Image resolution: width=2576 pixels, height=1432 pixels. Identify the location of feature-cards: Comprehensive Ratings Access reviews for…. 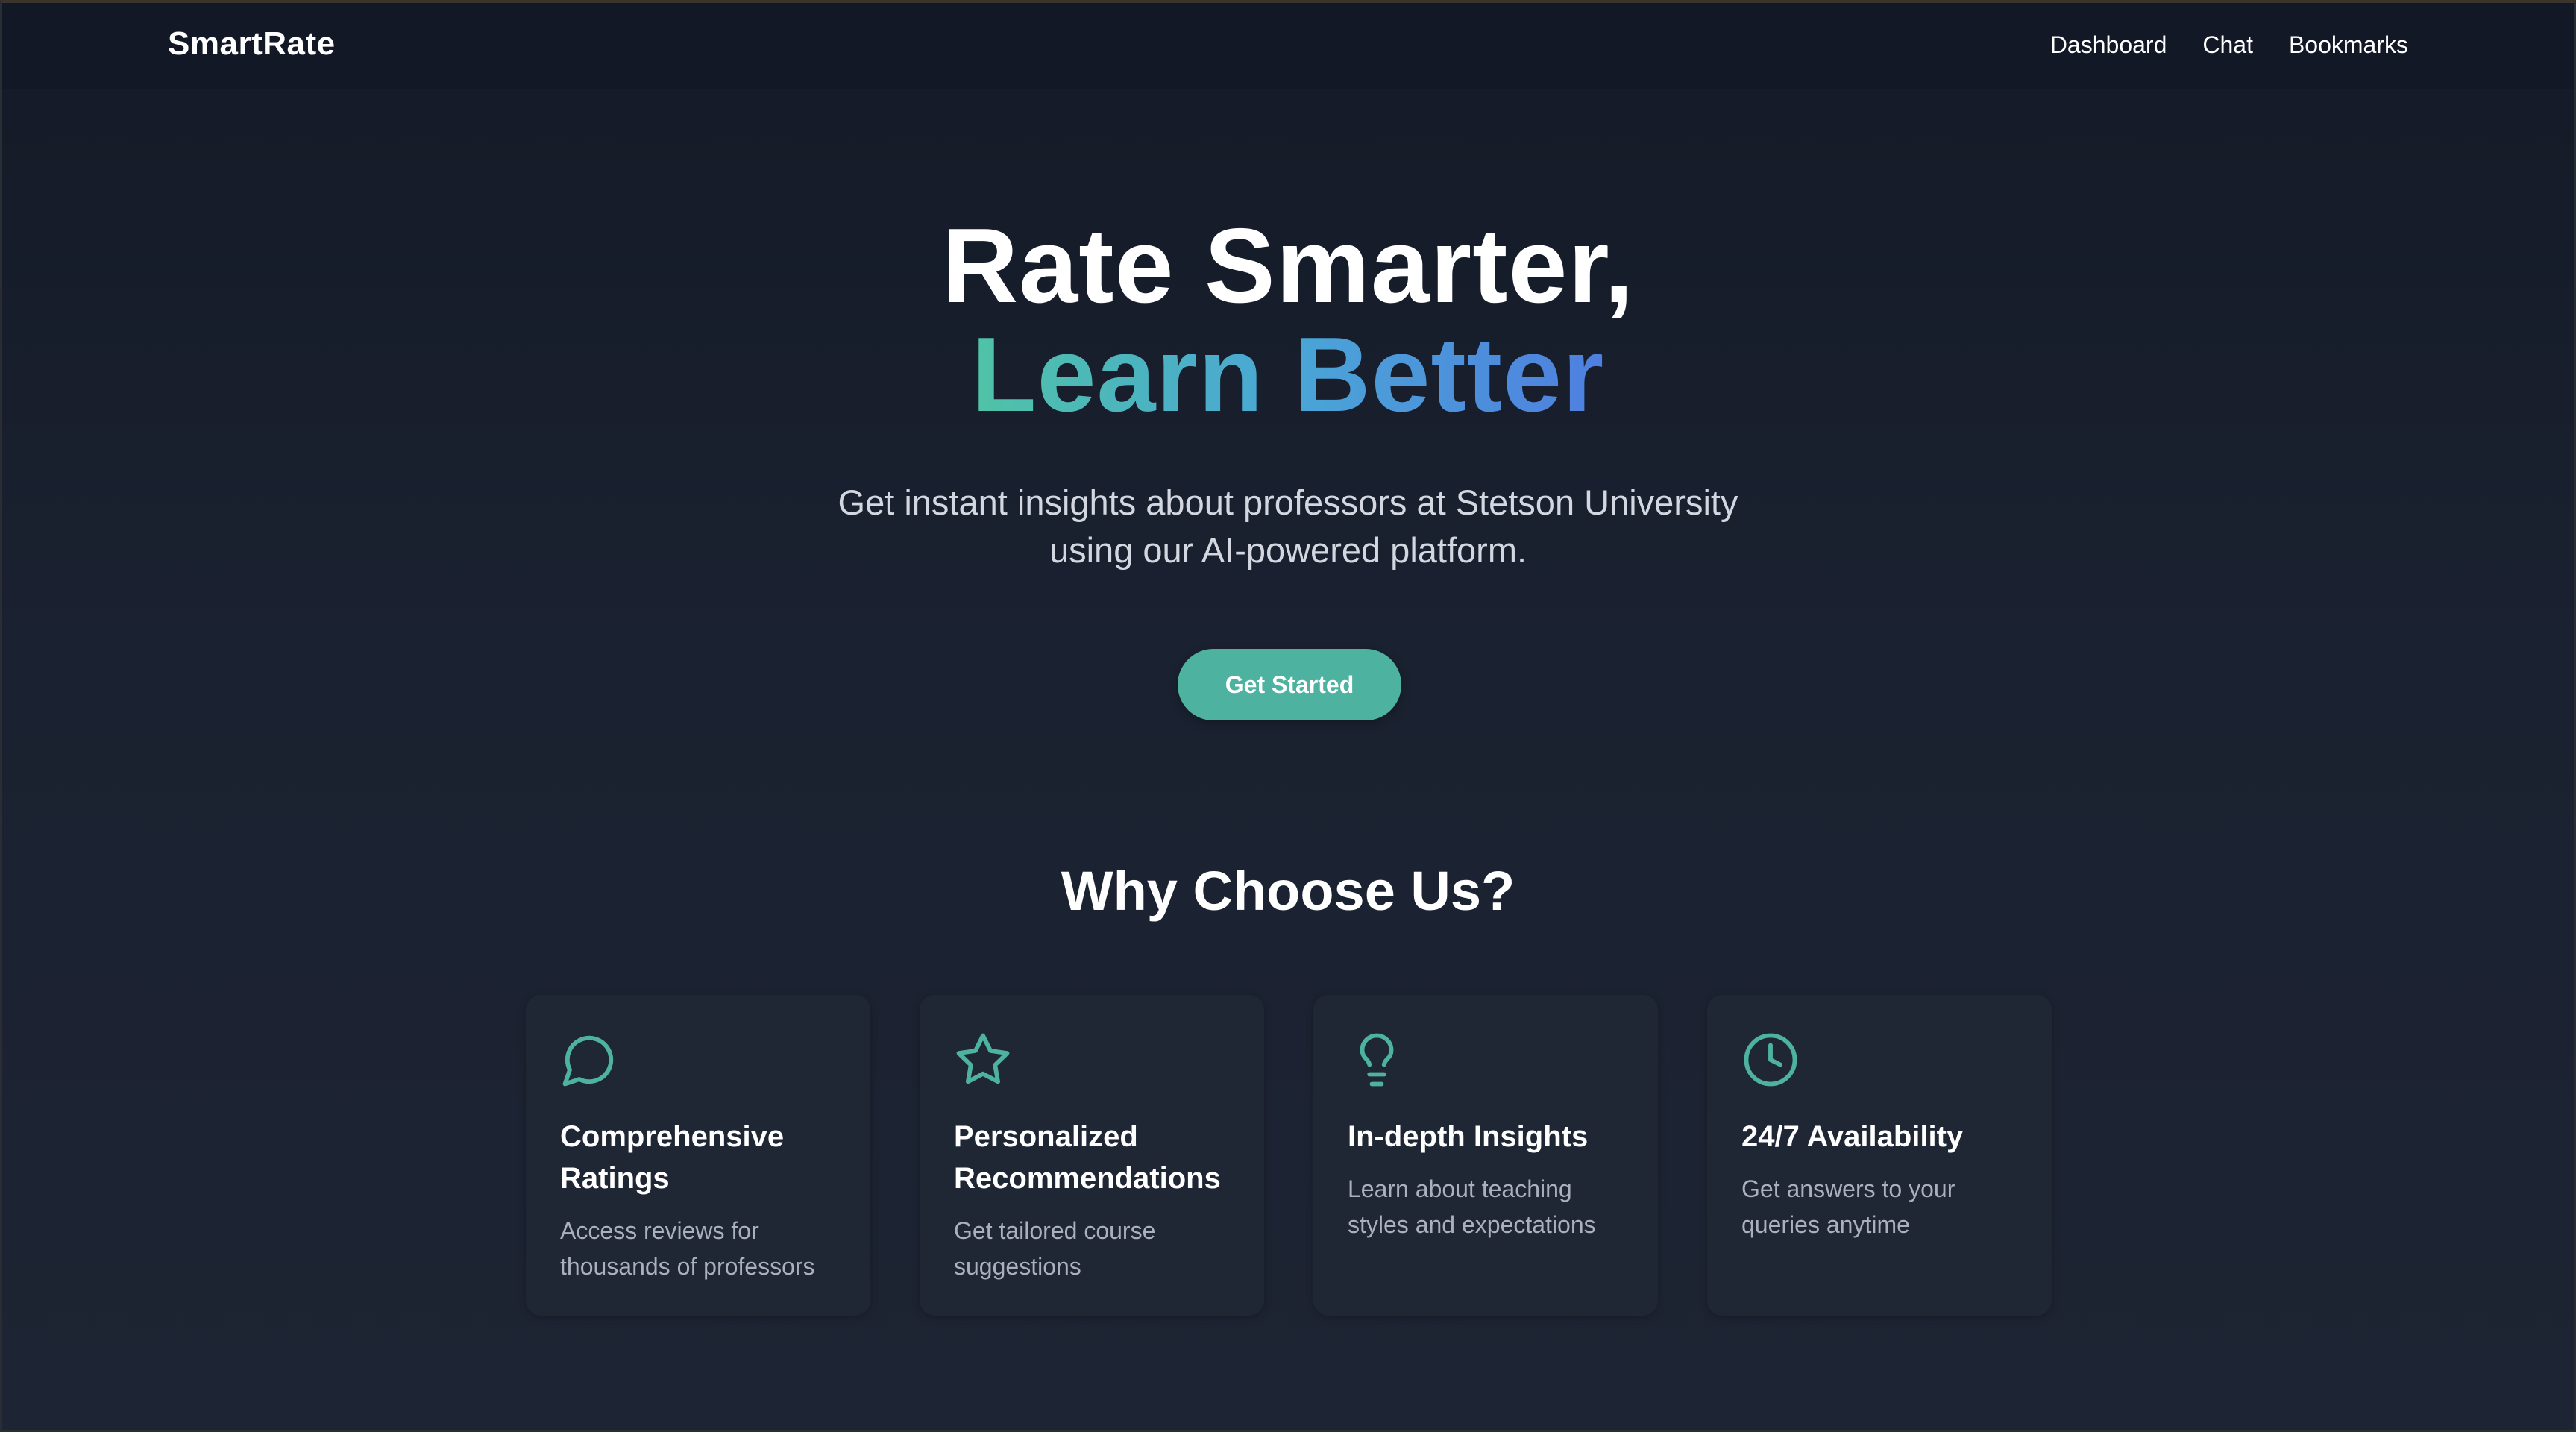
(1289, 1155).